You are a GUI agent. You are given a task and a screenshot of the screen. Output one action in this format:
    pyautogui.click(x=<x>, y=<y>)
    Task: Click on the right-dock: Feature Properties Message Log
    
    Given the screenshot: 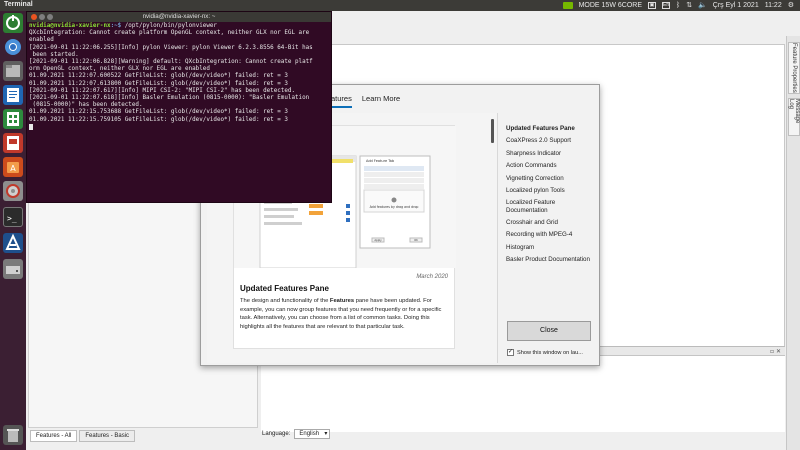 What is the action you would take?
    pyautogui.click(x=793, y=243)
    